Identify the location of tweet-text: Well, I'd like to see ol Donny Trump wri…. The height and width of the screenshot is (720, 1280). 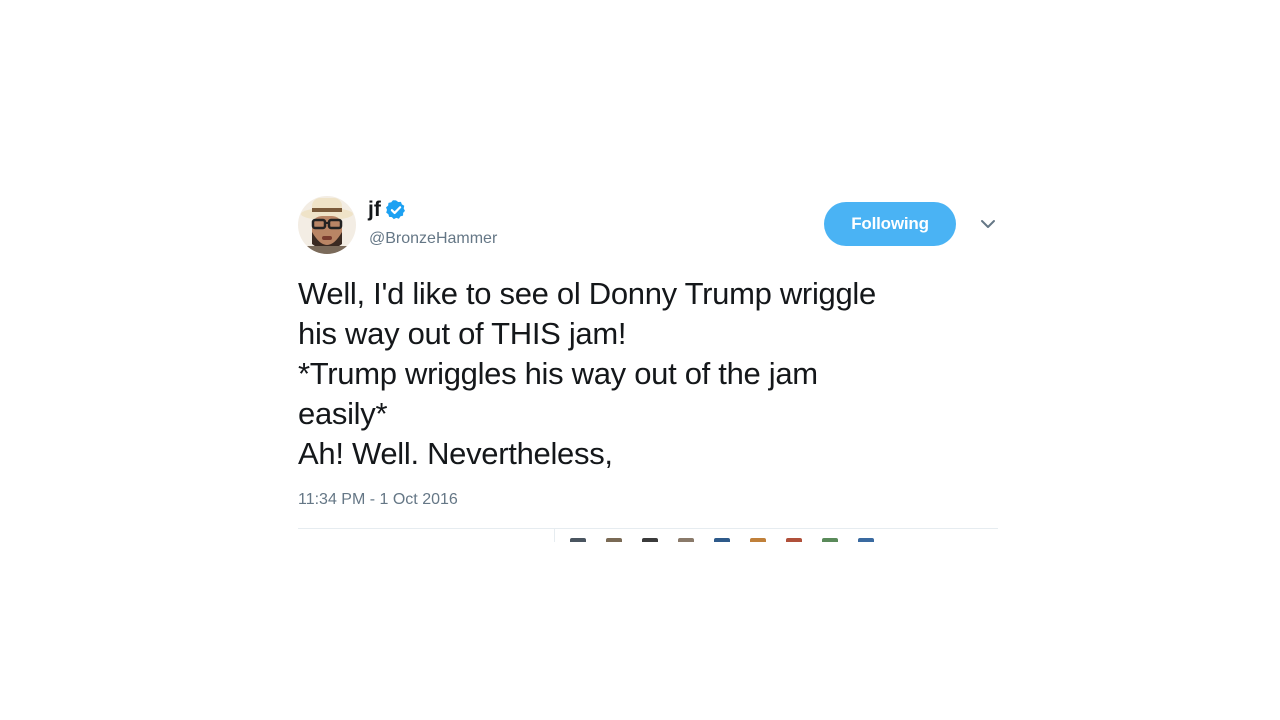
(643, 374).